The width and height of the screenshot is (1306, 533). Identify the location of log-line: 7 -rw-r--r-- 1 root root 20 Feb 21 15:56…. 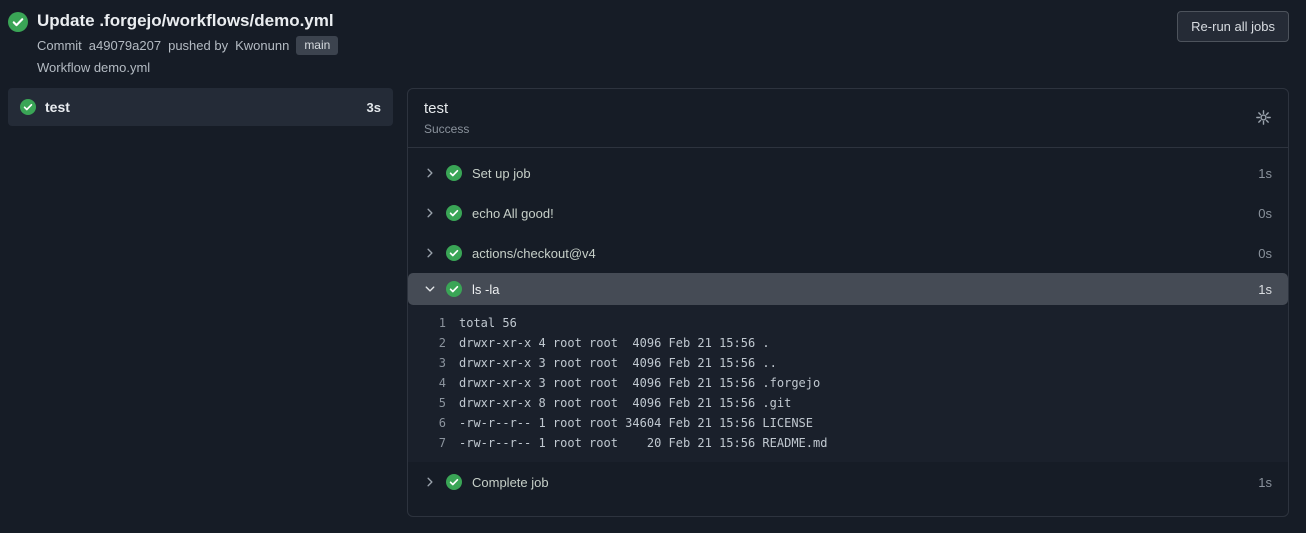
(848, 443).